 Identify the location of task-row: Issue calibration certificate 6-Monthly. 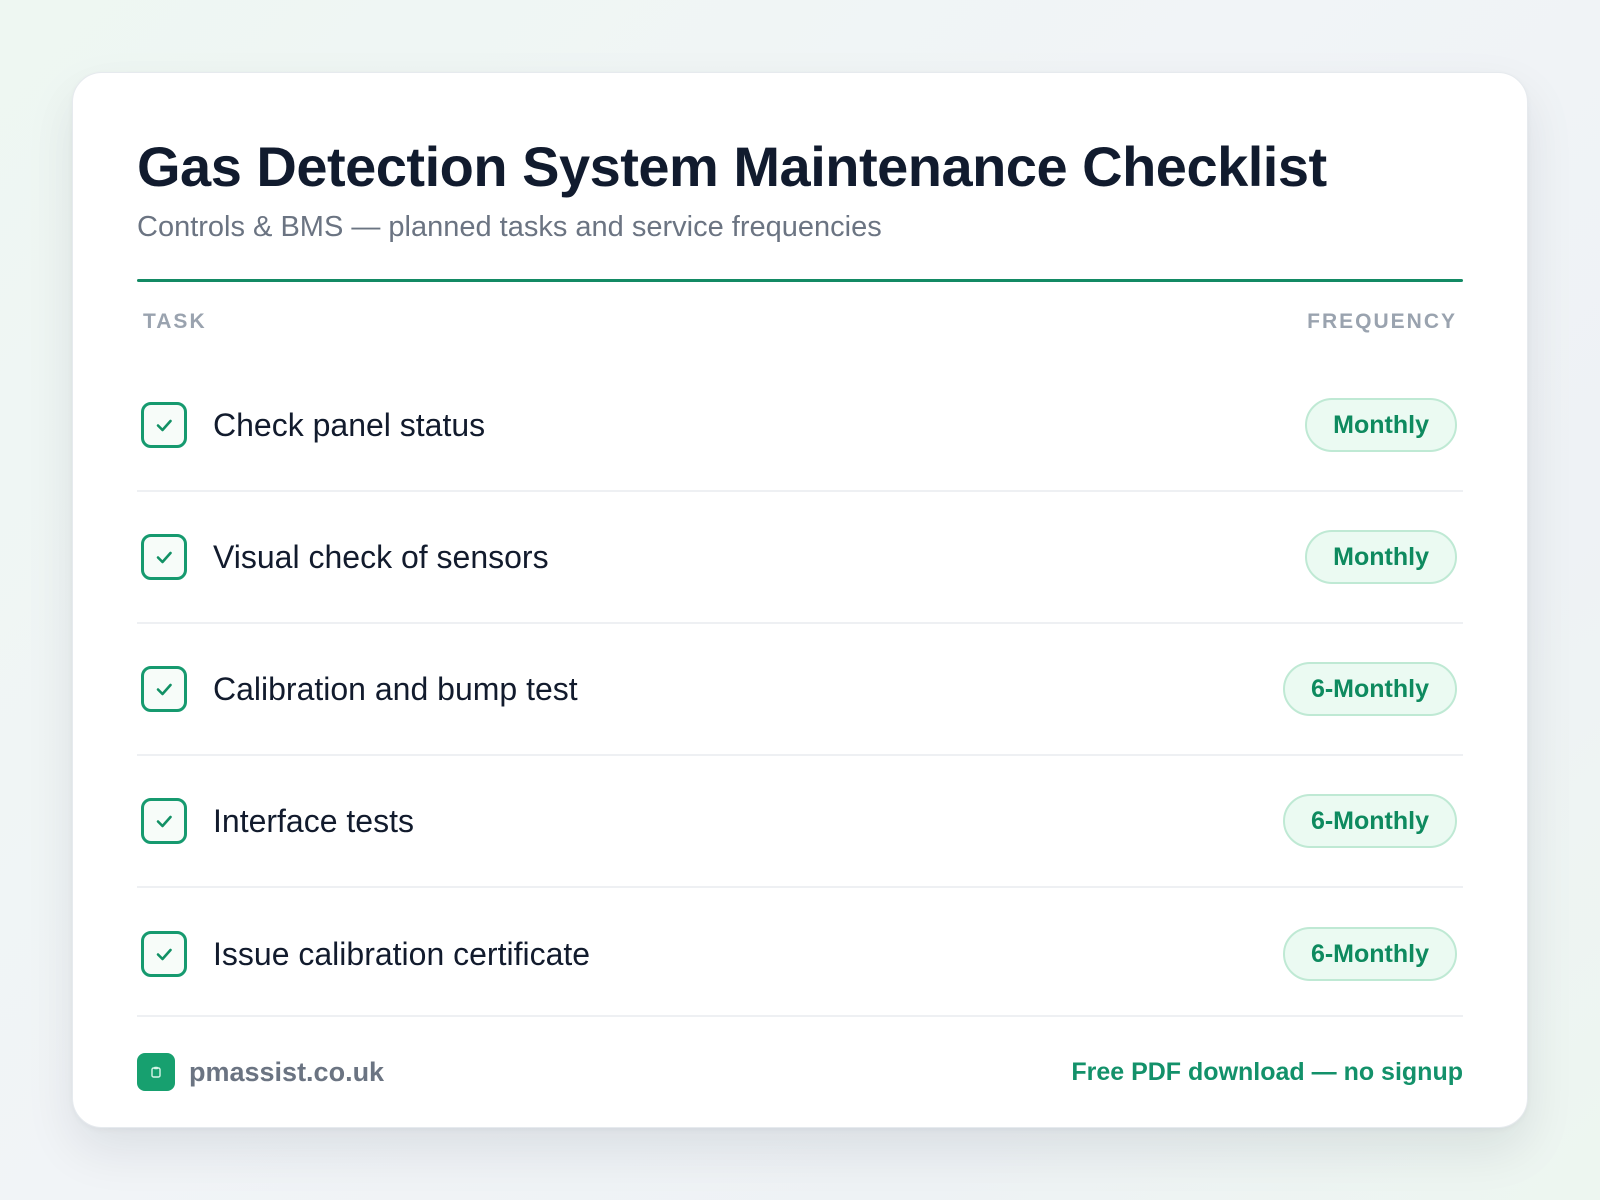
(800, 954).